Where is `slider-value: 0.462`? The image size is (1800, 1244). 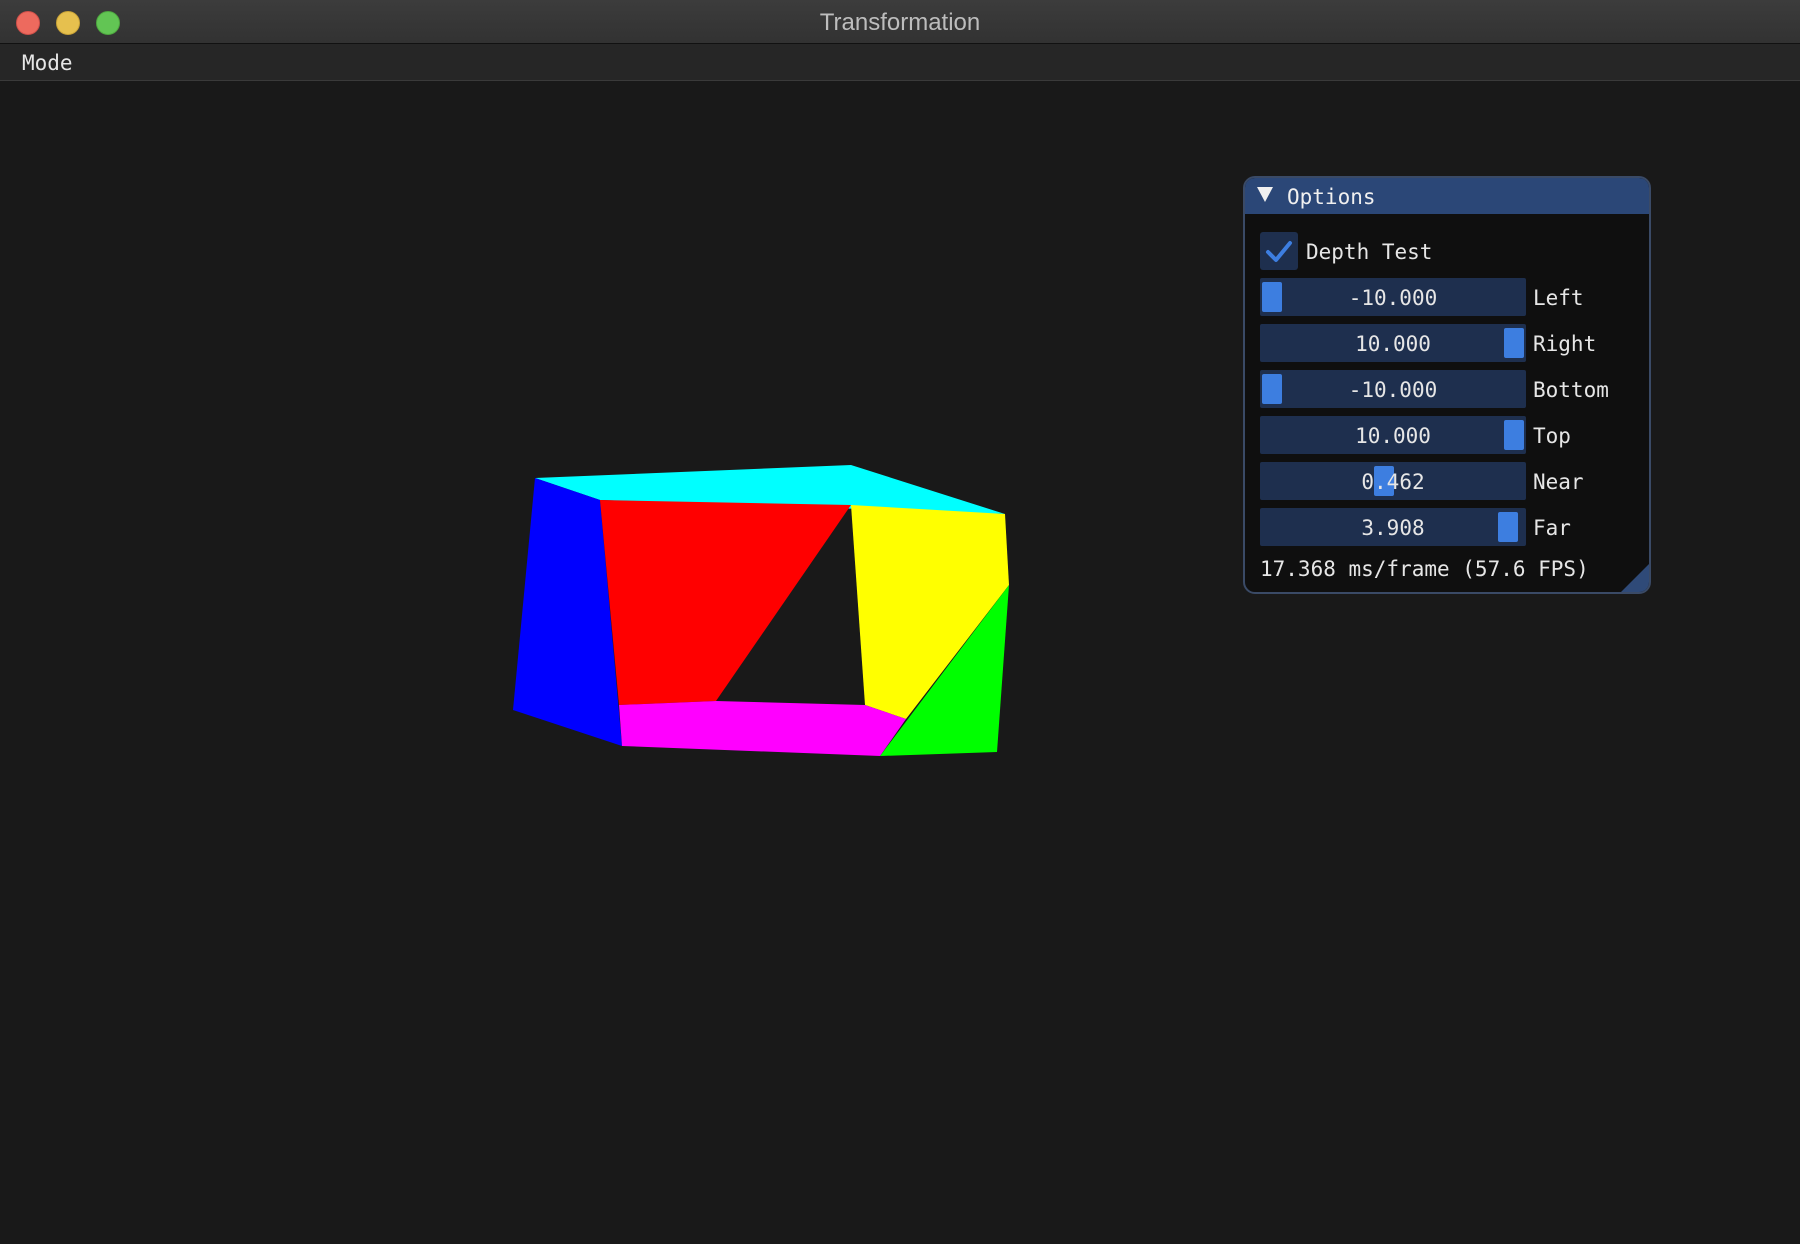 slider-value: 0.462 is located at coordinates (1393, 482).